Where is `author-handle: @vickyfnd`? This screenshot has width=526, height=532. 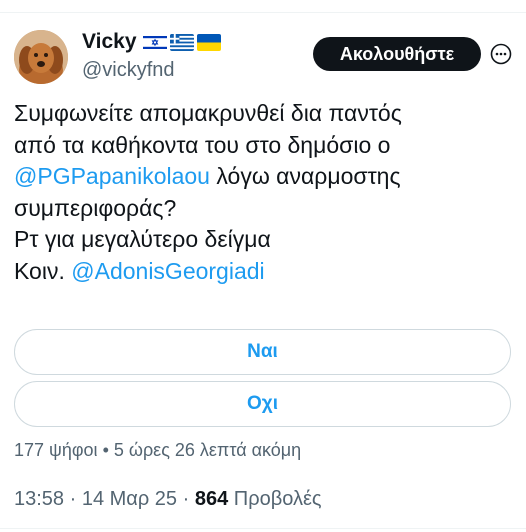 author-handle: @vickyfnd is located at coordinates (128, 70).